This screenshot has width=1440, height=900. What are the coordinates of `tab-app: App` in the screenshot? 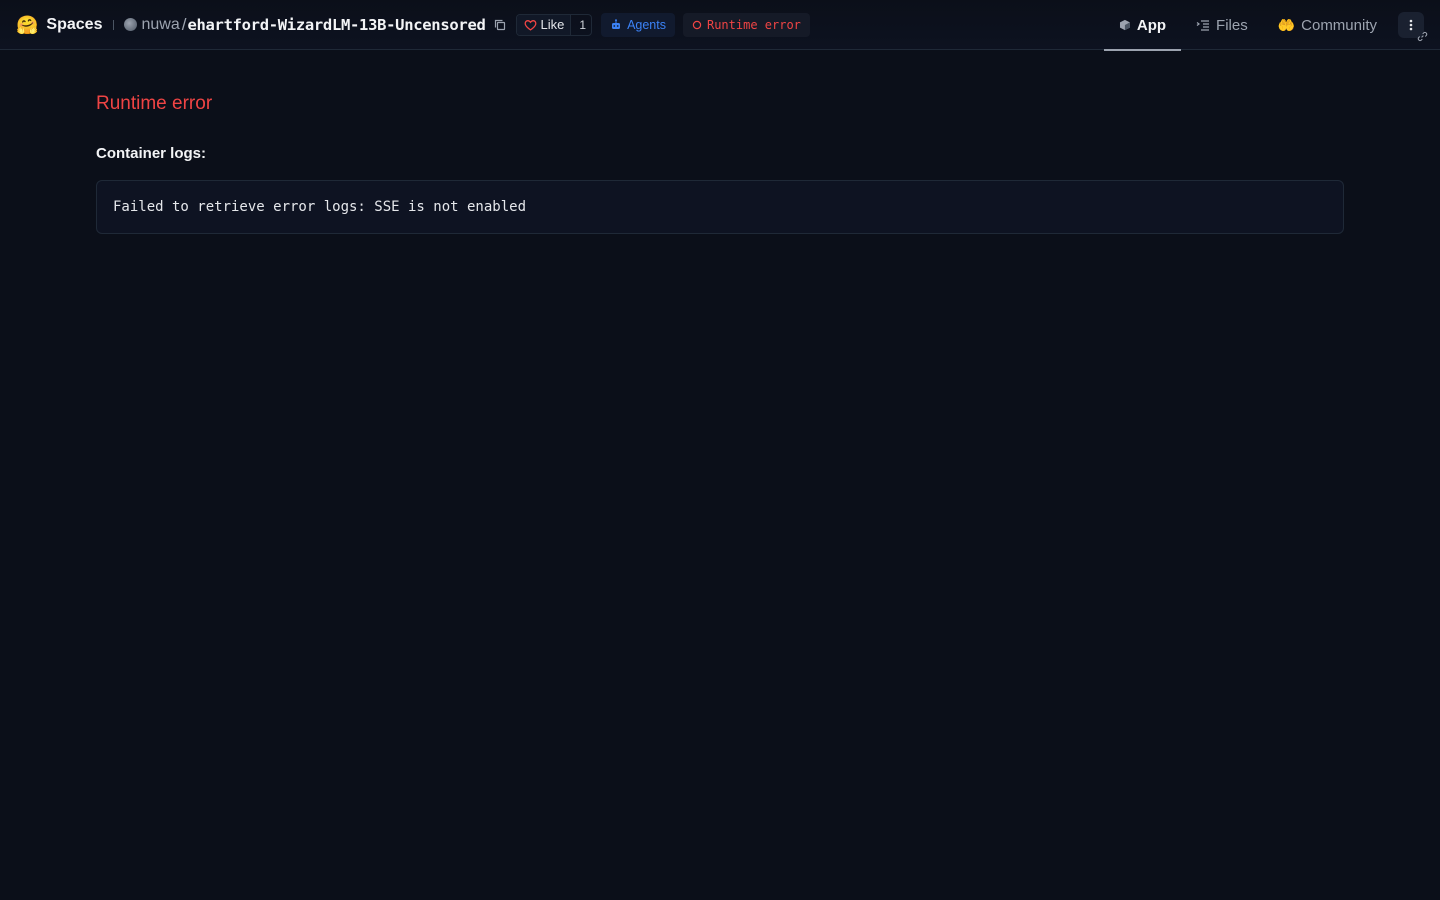 It's located at (1143, 25).